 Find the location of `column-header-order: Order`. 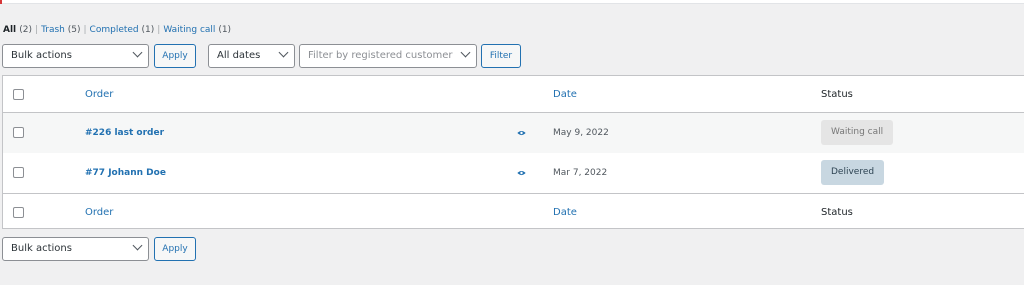

column-header-order: Order is located at coordinates (99, 94).